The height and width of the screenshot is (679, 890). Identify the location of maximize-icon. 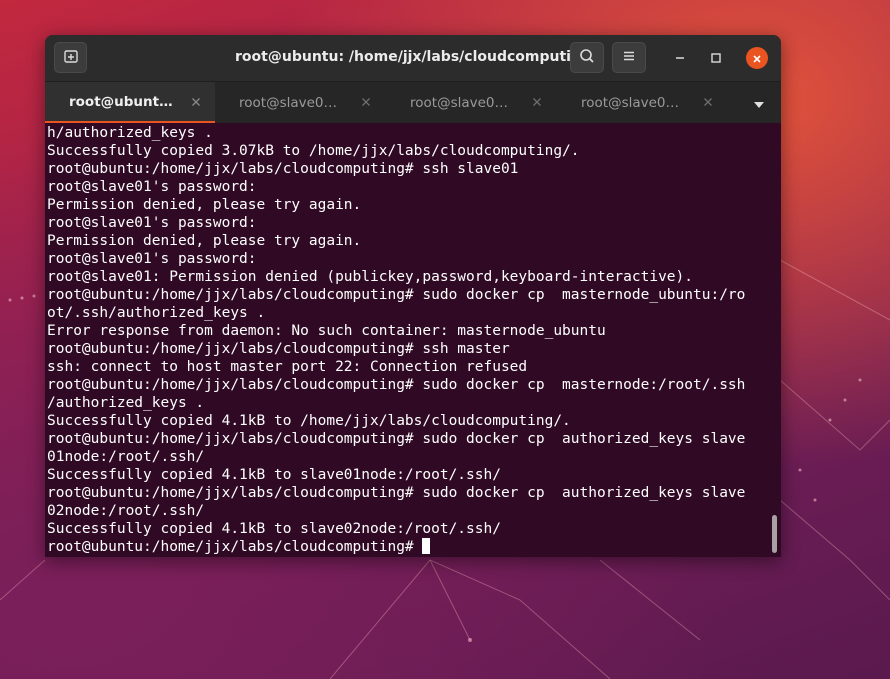
(716, 58).